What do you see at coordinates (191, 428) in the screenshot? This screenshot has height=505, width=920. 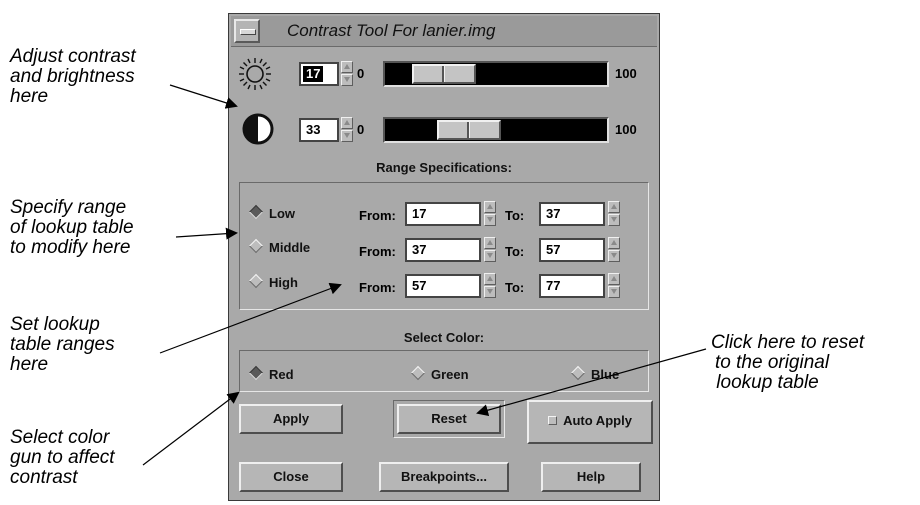 I see `leader-select` at bounding box center [191, 428].